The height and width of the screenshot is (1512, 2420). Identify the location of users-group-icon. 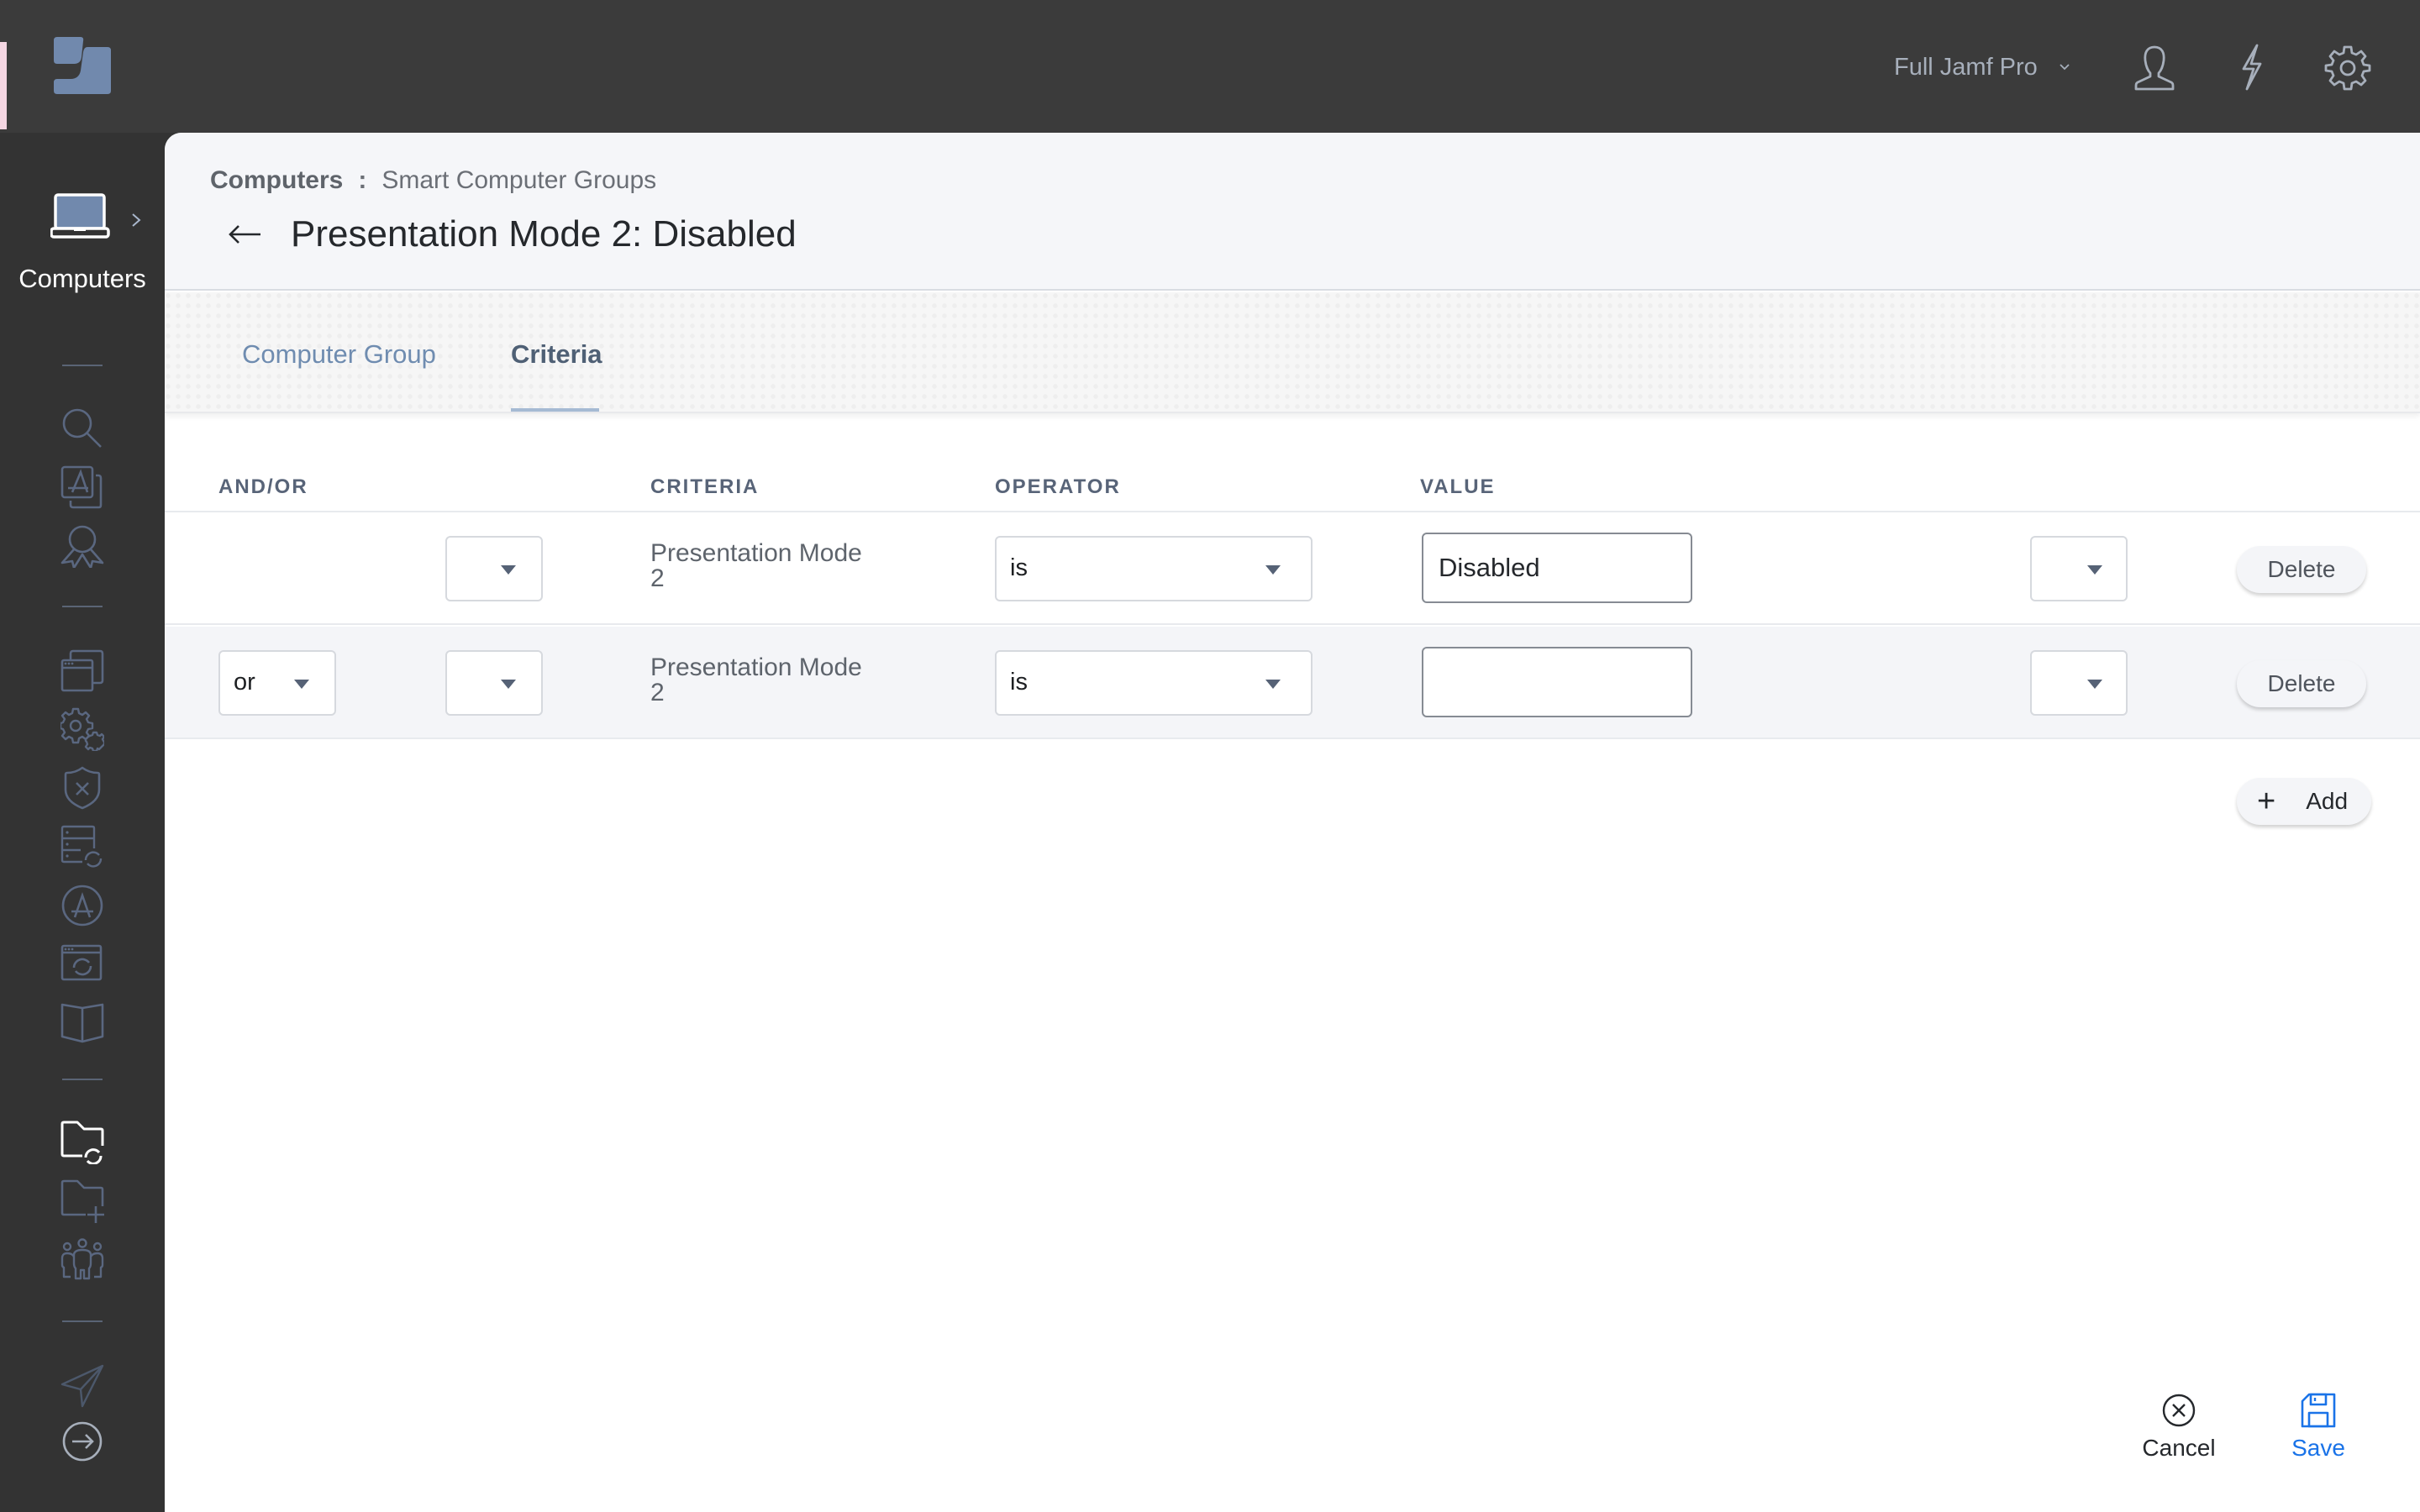
(82, 1260).